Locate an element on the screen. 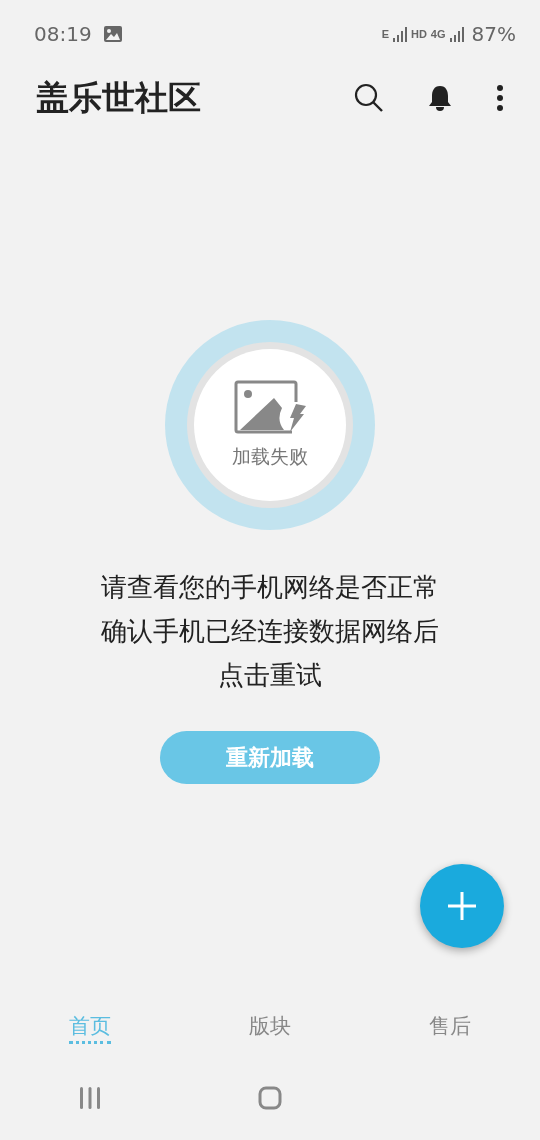 The width and height of the screenshot is (540, 1140). app-title: 盖乐世社区 is located at coordinates (119, 97).